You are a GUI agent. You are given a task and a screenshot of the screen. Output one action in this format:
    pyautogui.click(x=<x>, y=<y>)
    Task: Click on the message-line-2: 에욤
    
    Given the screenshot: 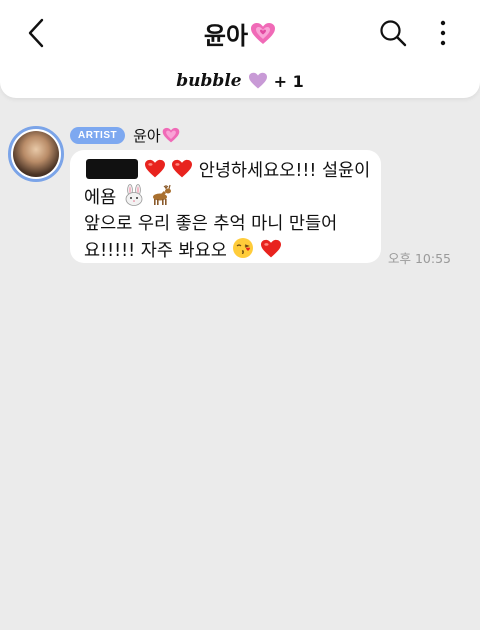 What is the action you would take?
    pyautogui.click(x=227, y=197)
    